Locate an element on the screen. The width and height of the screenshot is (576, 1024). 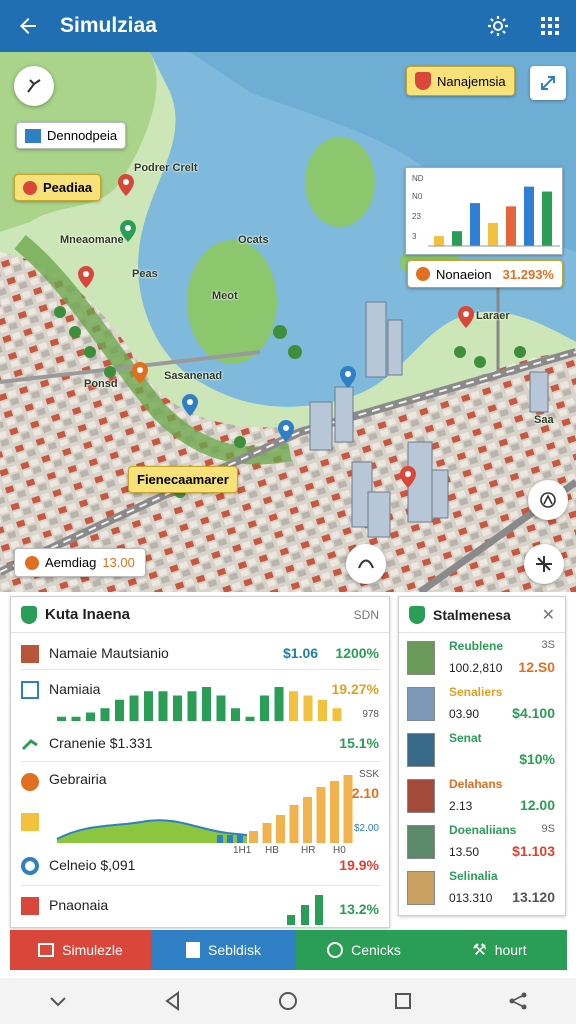
map-label: Sasanenad is located at coordinates (193, 376).